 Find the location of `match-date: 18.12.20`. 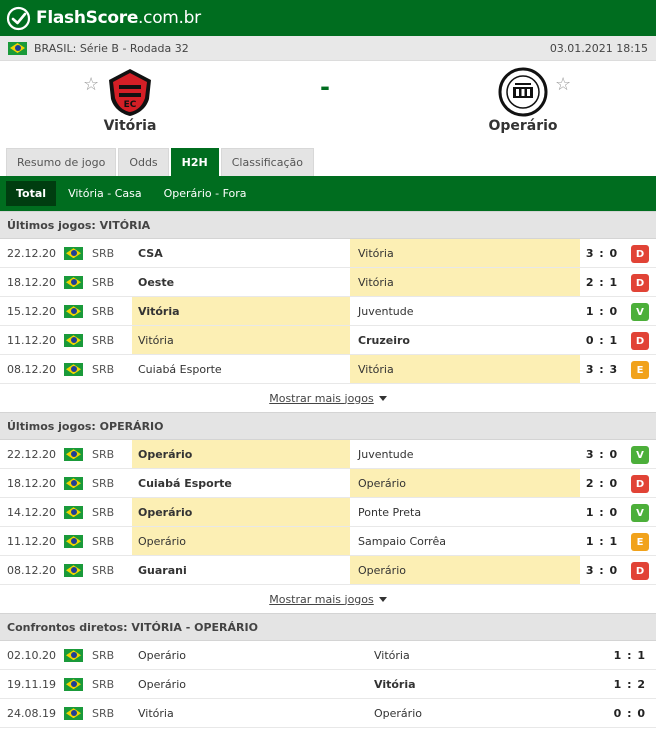

match-date: 18.12.20 is located at coordinates (31, 282).